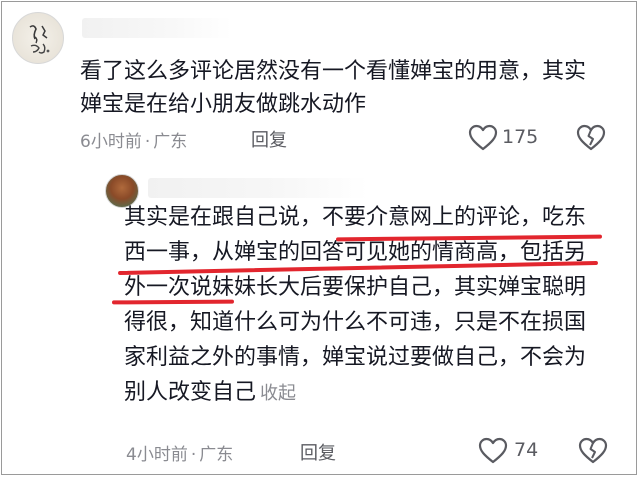 This screenshot has width=640, height=478. I want to click on like-count: 175, so click(520, 137).